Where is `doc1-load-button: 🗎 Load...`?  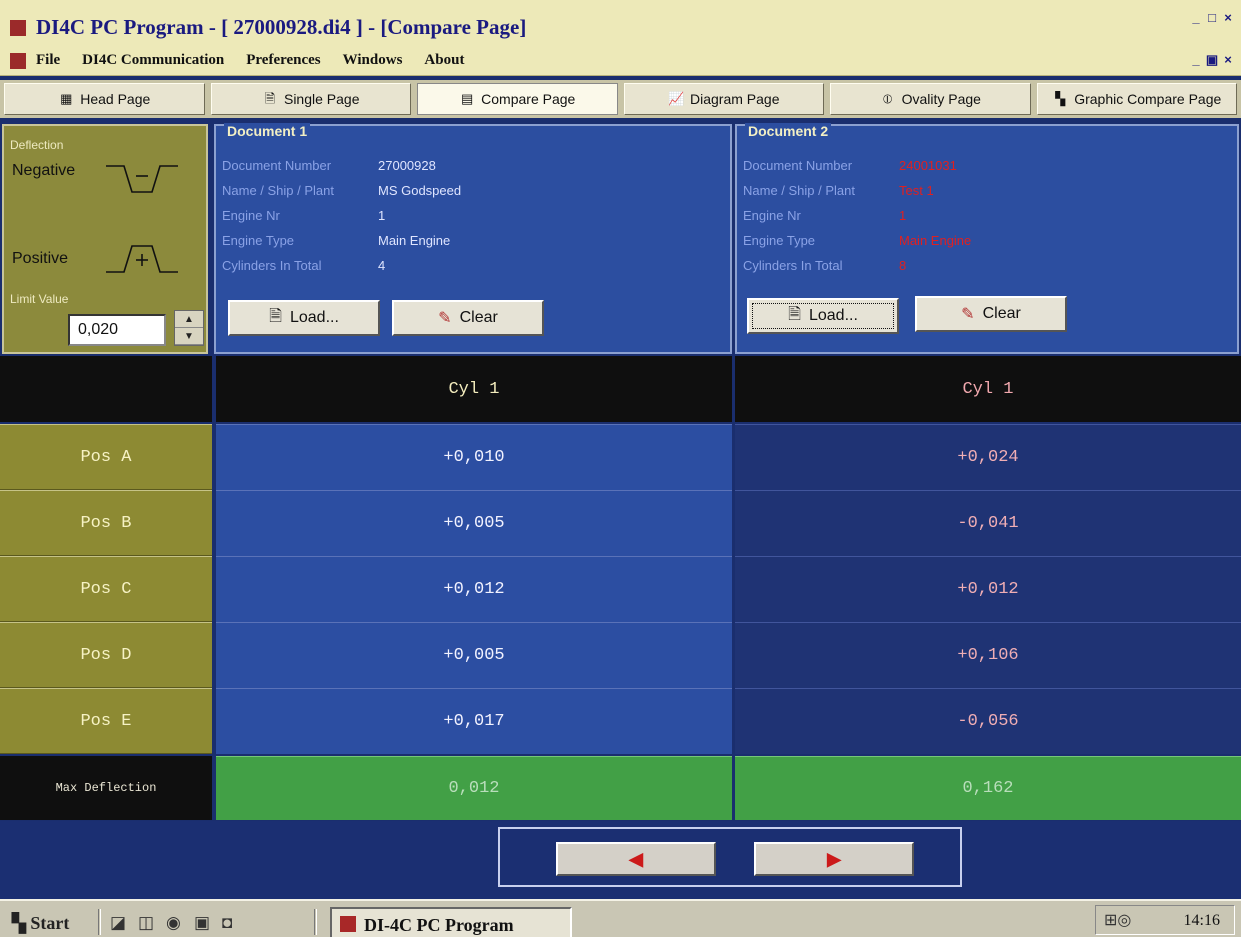
doc1-load-button: 🗎 Load... is located at coordinates (304, 318).